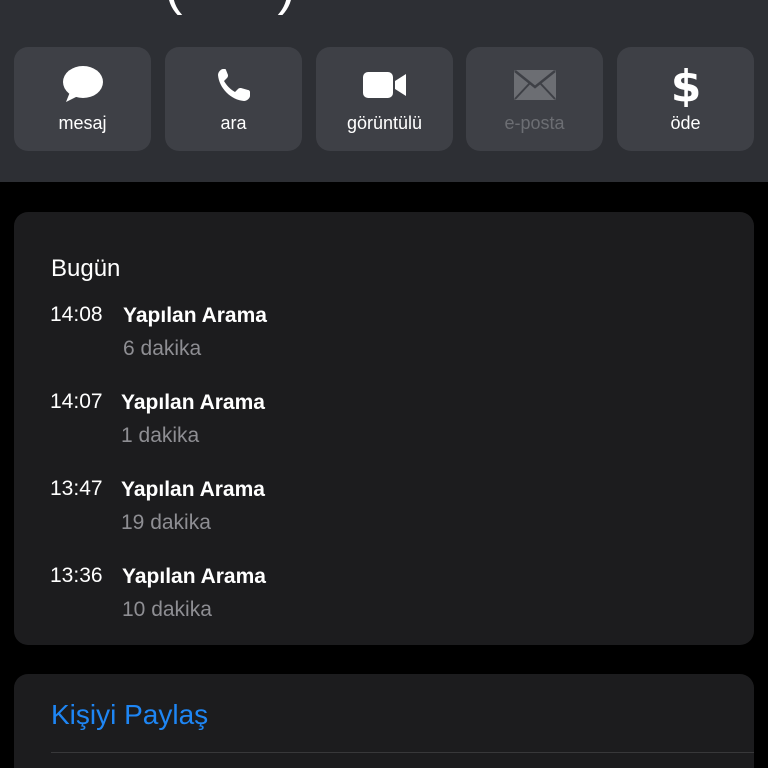 The image size is (768, 768). Describe the element at coordinates (162, 348) in the screenshot. I see `call-duration: 6 dakika` at that location.